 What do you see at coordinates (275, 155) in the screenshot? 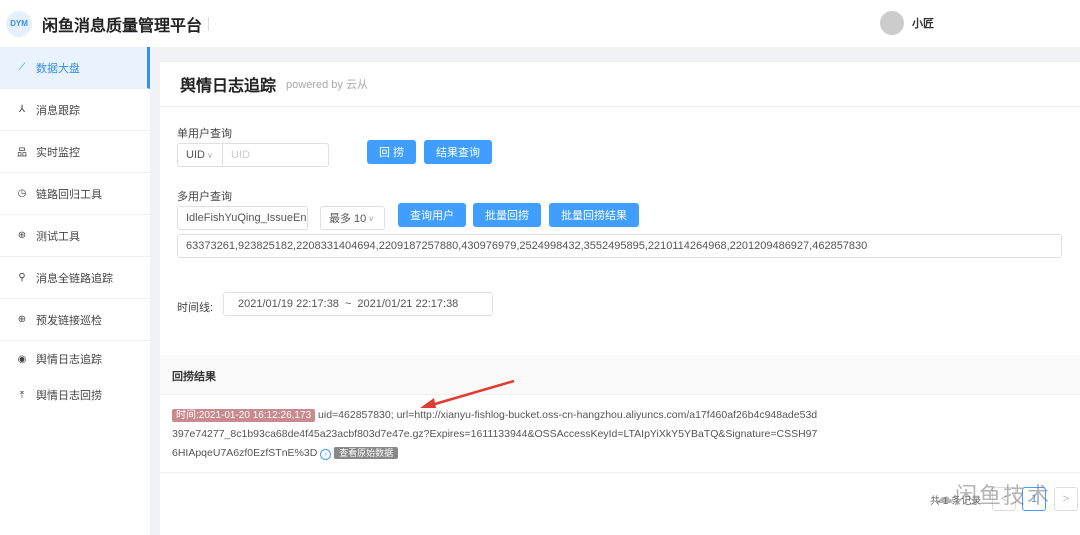
I see `uid-input: UID` at bounding box center [275, 155].